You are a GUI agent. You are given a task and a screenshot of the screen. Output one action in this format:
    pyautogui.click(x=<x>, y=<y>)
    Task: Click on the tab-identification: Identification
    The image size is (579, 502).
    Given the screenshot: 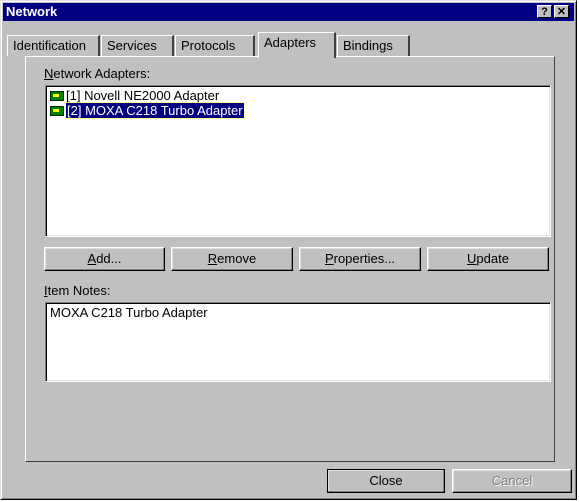 What is the action you would take?
    pyautogui.click(x=53, y=45)
    